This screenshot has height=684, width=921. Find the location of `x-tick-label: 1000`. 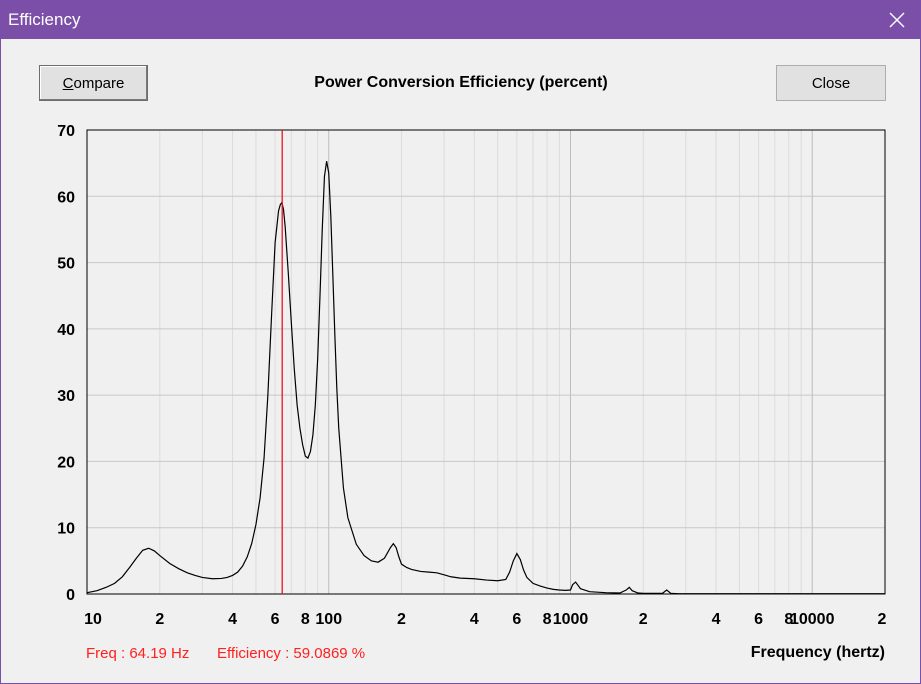

x-tick-label: 1000 is located at coordinates (571, 619).